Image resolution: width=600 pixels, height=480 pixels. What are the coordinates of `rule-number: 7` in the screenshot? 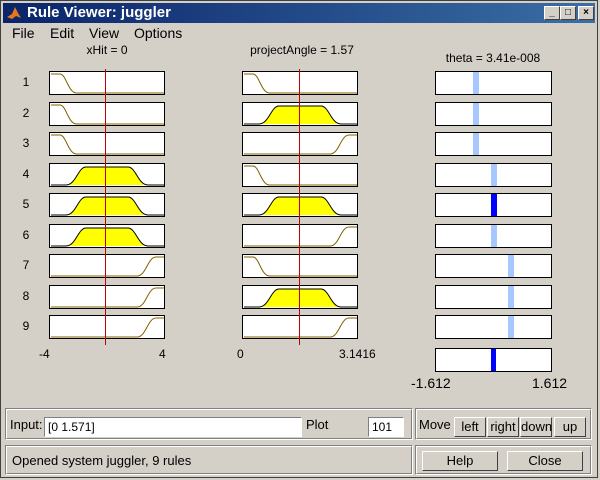 It's located at (26, 265).